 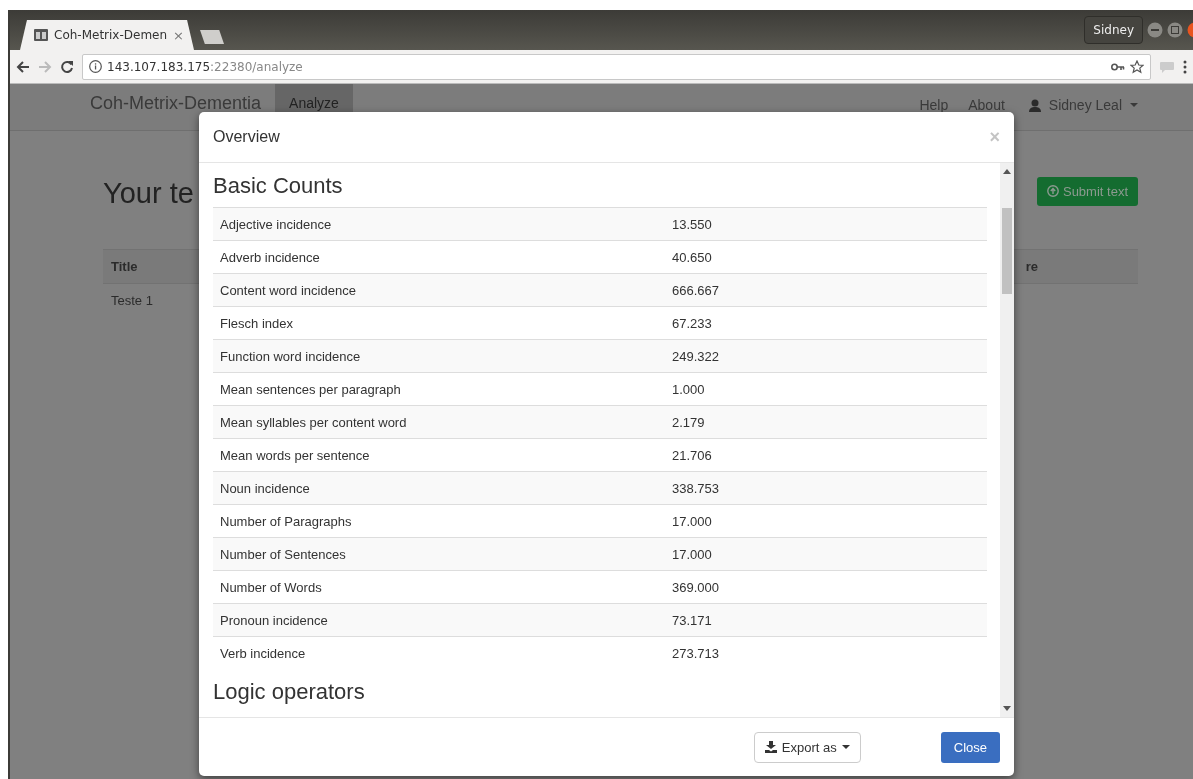 I want to click on metric-name: Pronoun incidence, so click(x=274, y=620).